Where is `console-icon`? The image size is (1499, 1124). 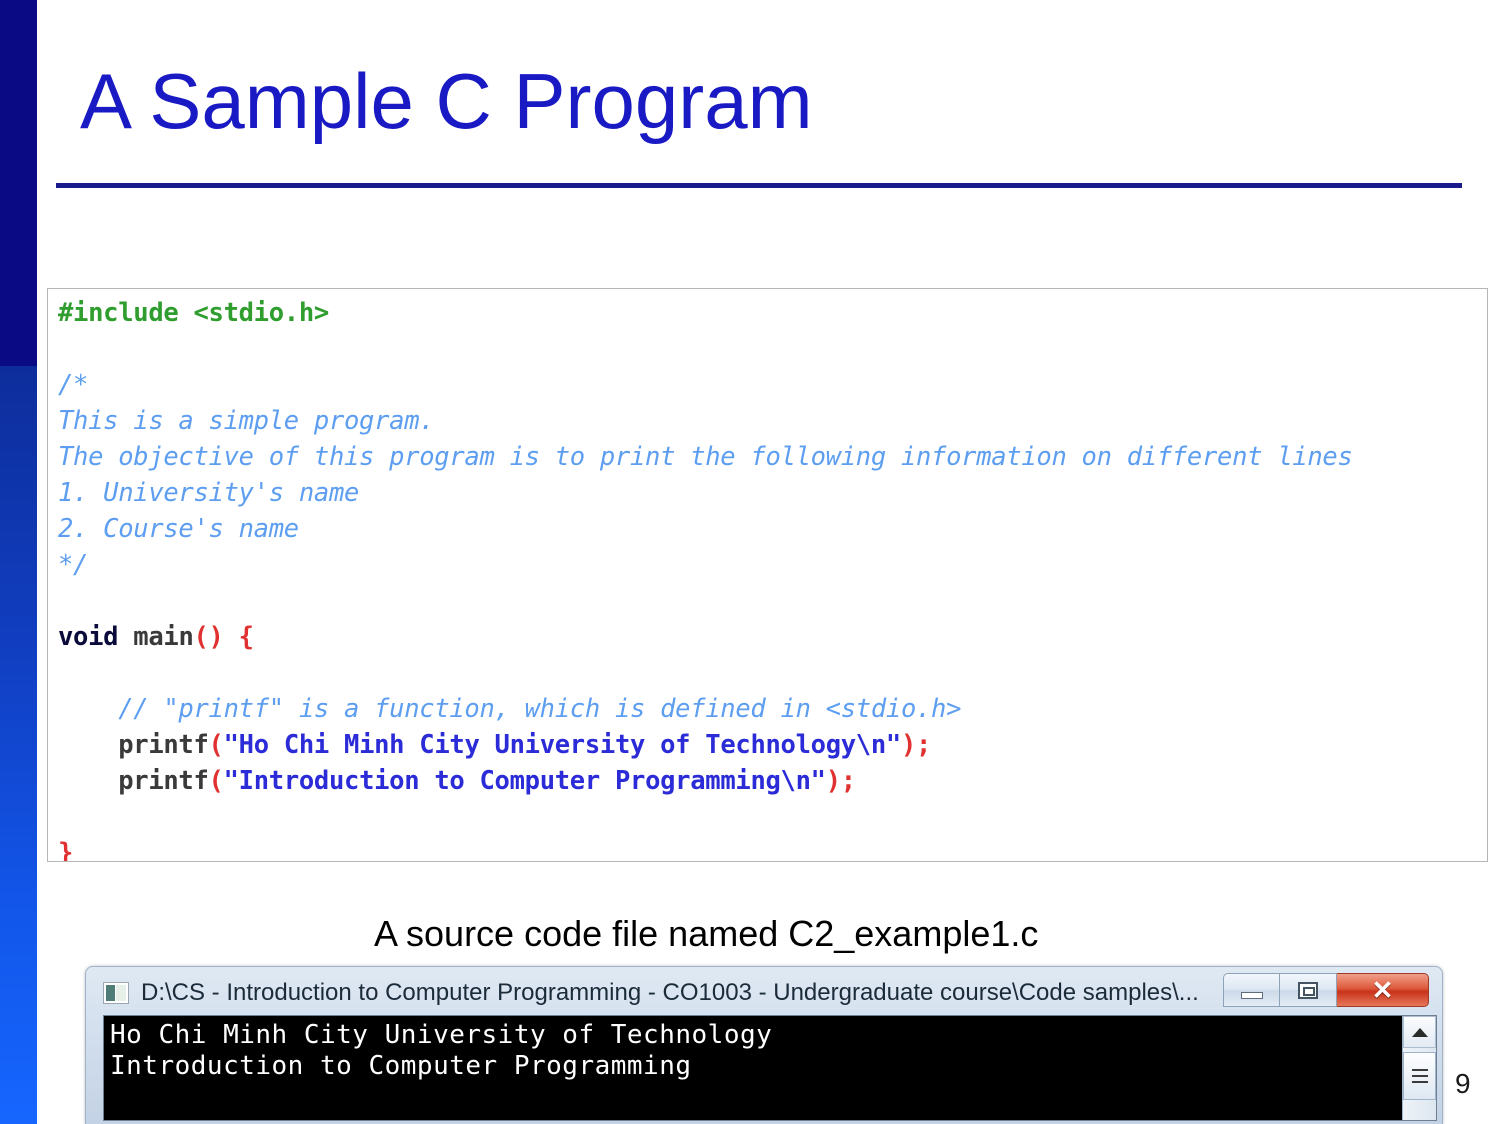
console-icon is located at coordinates (116, 993).